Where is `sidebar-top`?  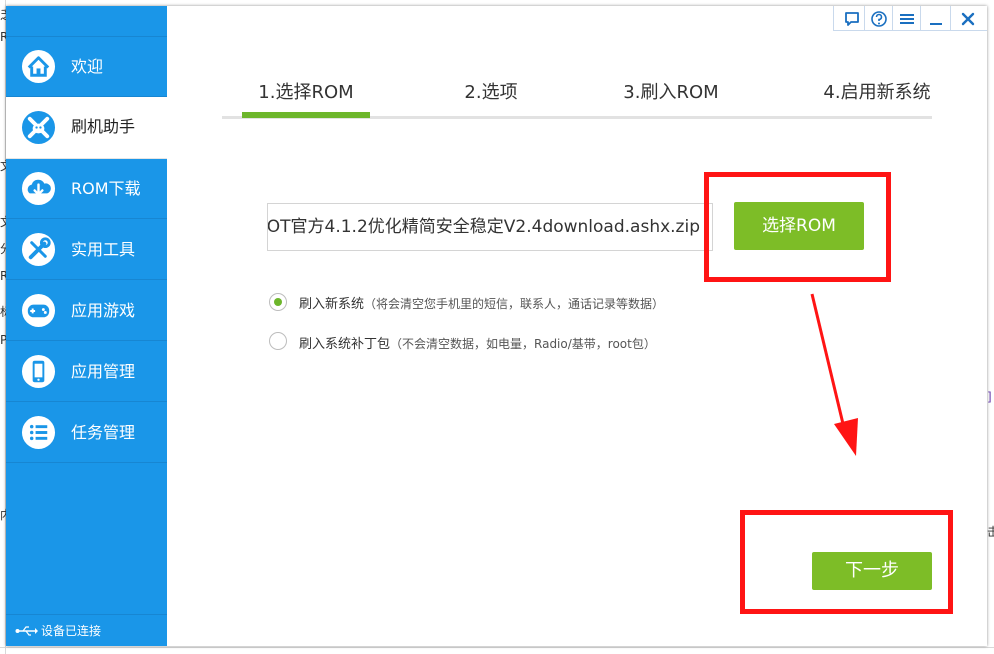 sidebar-top is located at coordinates (86, 21).